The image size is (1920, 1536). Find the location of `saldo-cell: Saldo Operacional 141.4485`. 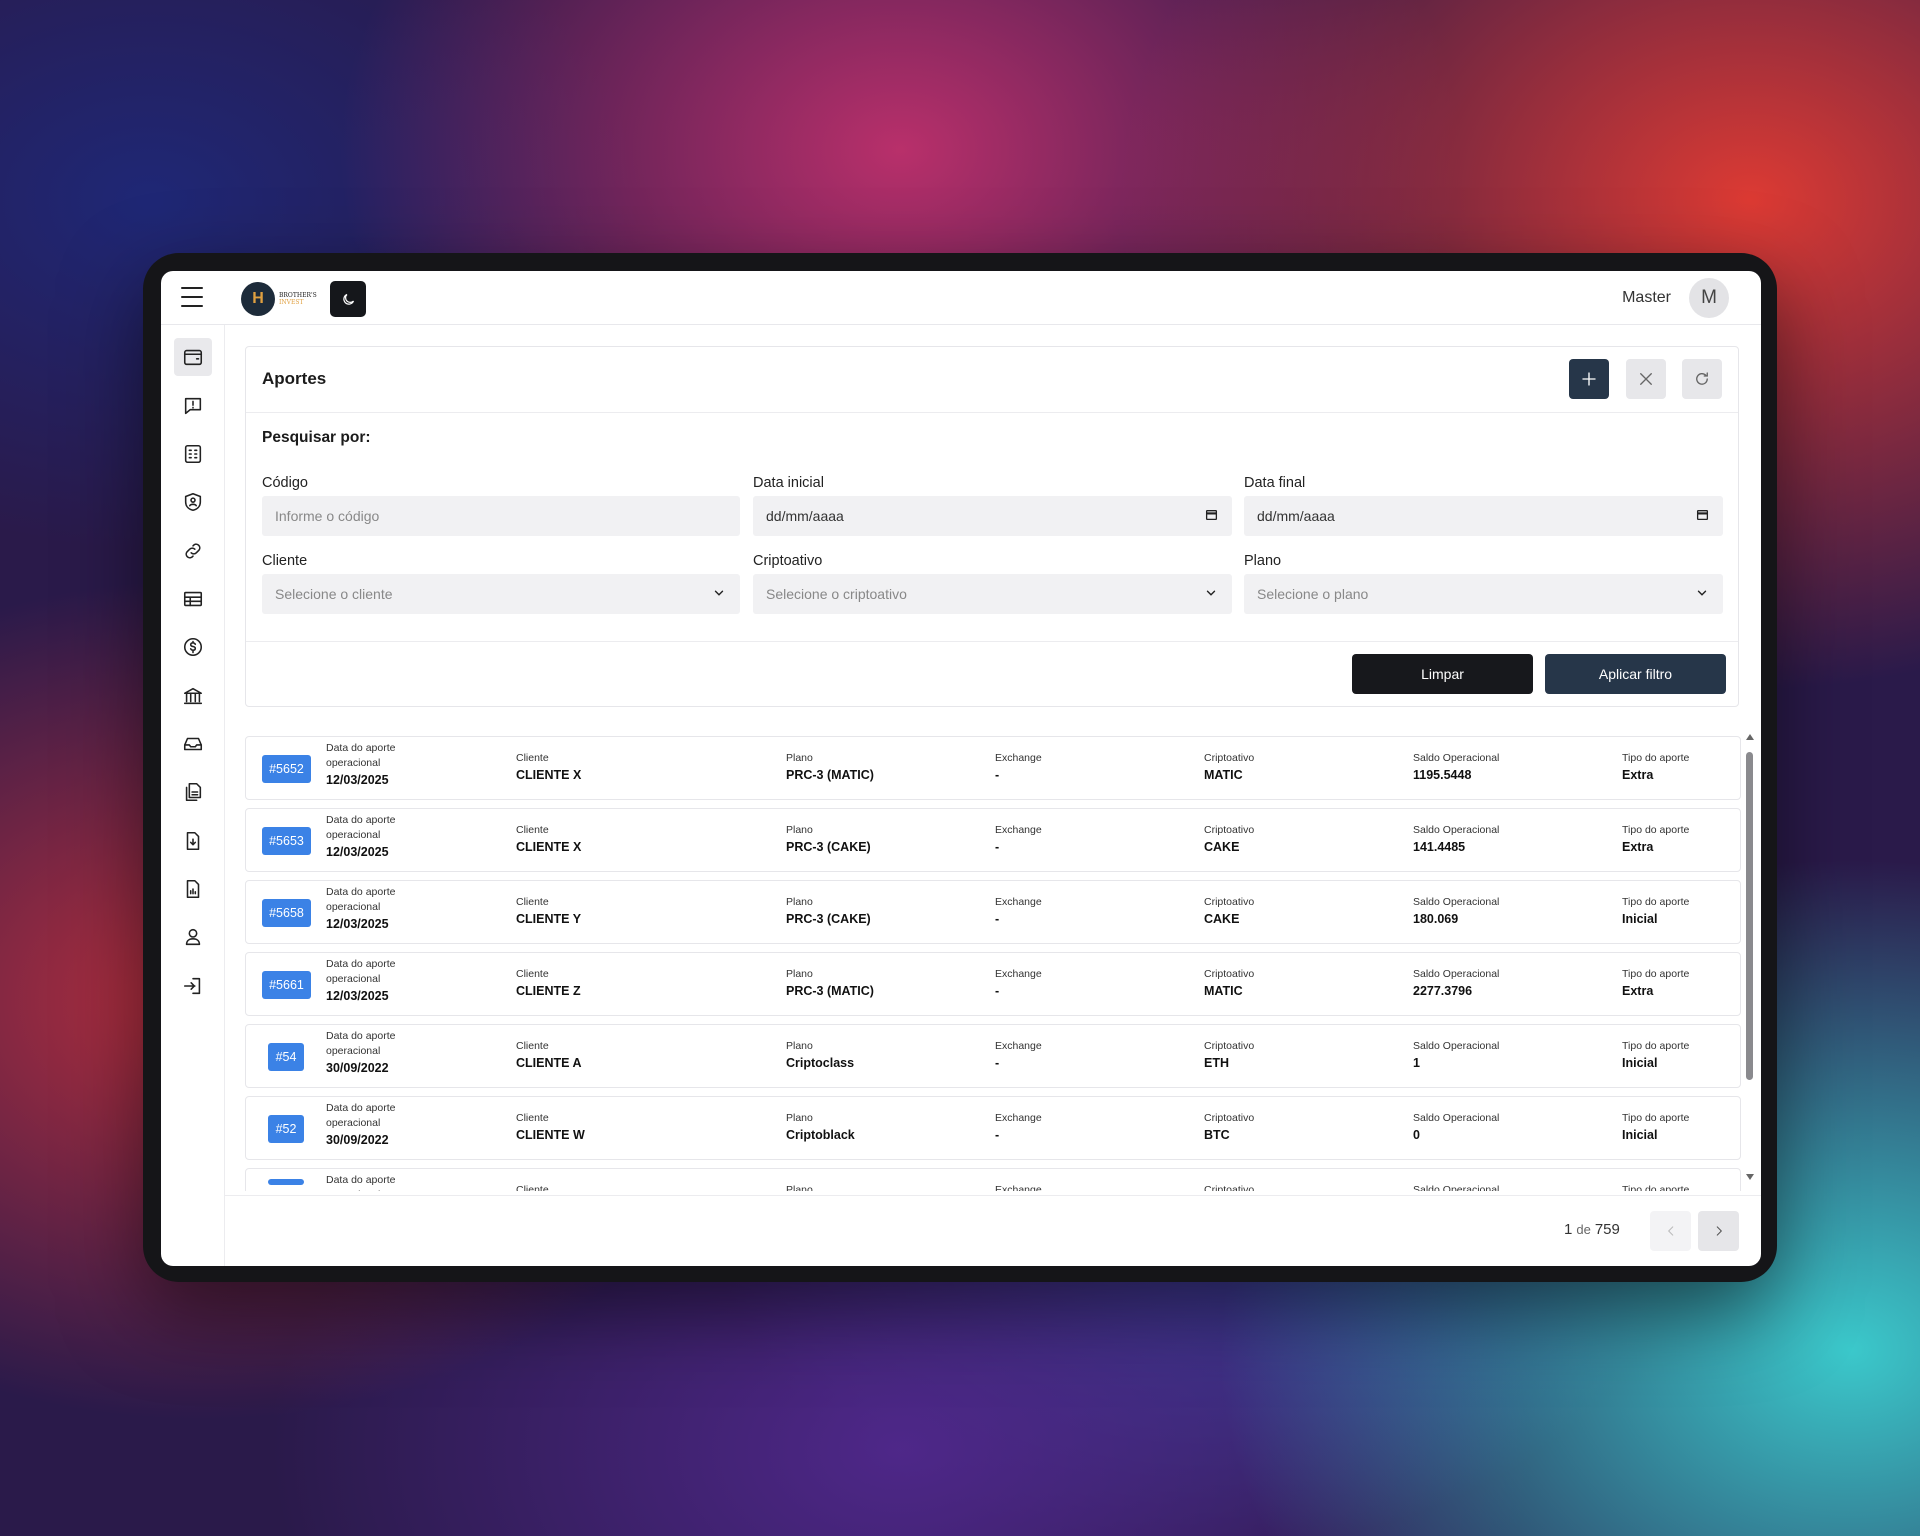

saldo-cell: Saldo Operacional 141.4485 is located at coordinates (1456, 839).